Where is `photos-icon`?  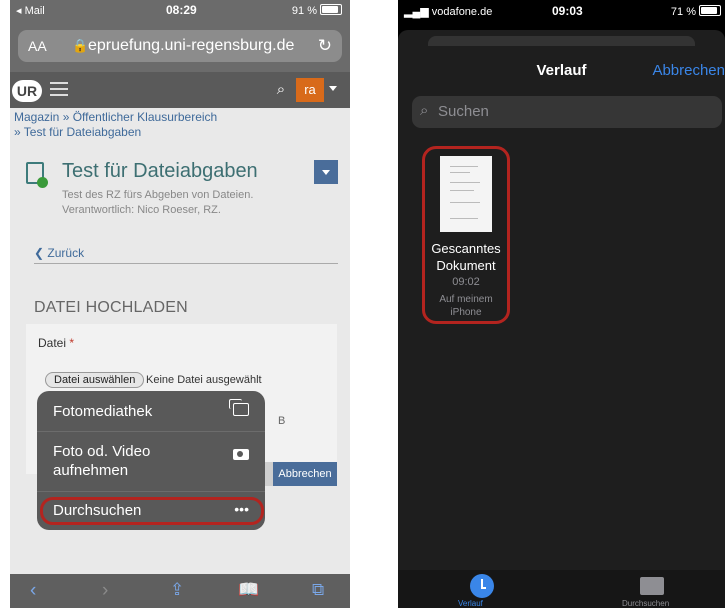
photos-icon is located at coordinates (239, 407).